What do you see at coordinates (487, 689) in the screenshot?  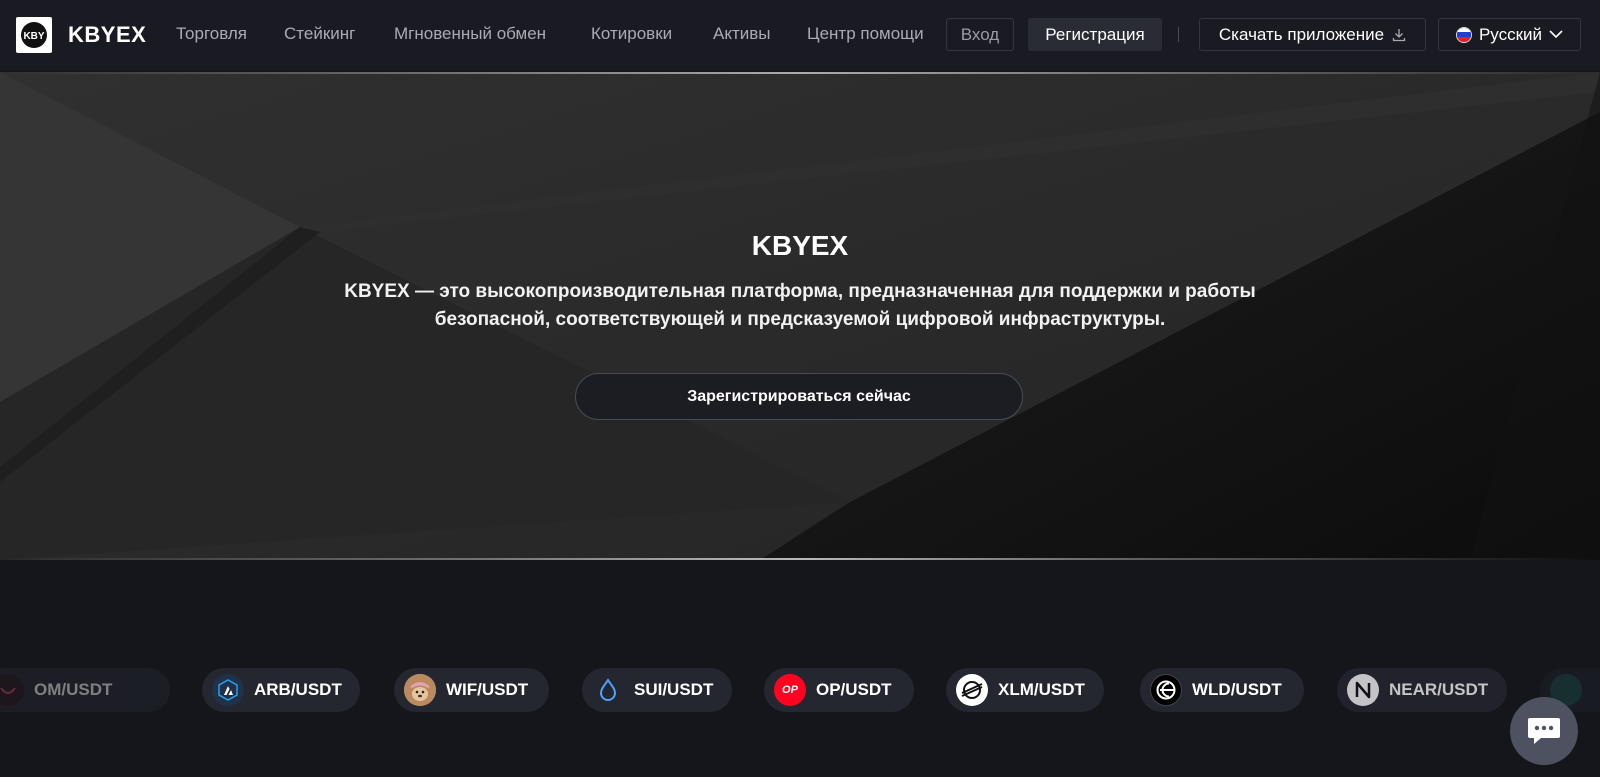 I see `ticker-pair-label: WIF/USDT` at bounding box center [487, 689].